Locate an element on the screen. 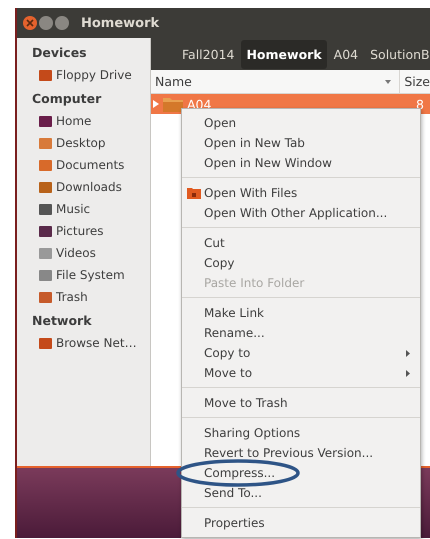 The height and width of the screenshot is (539, 430). sidebar-item: Downloads is located at coordinates (83, 187).